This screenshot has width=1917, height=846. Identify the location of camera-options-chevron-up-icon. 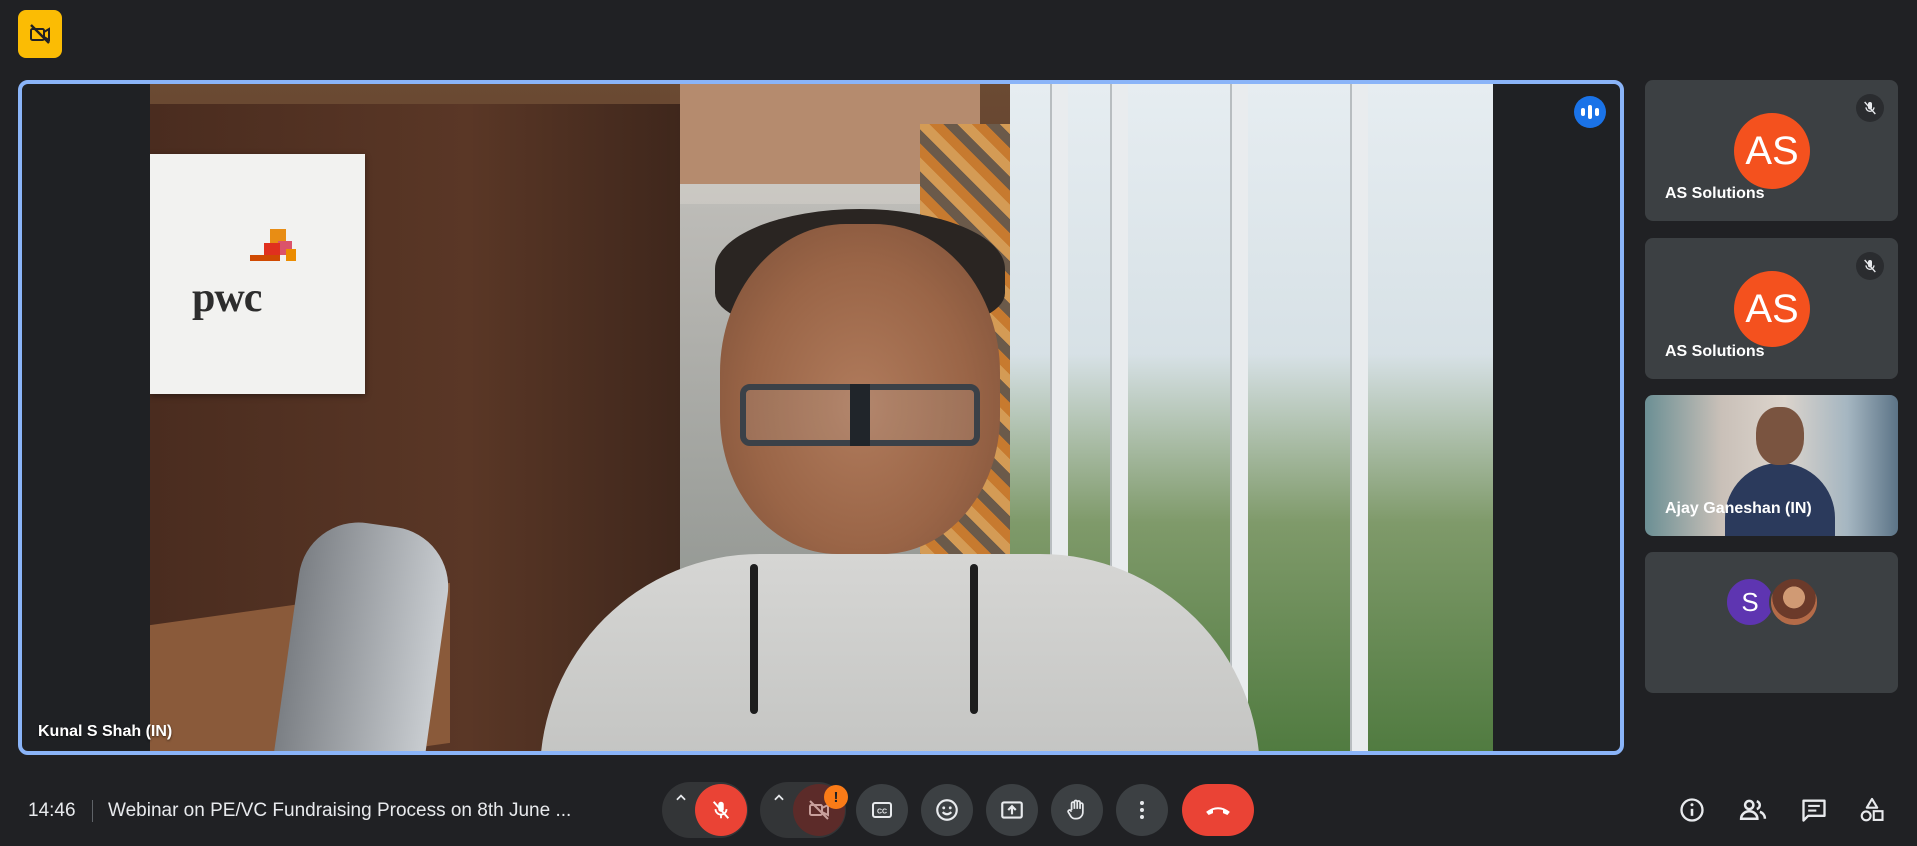
(779, 798).